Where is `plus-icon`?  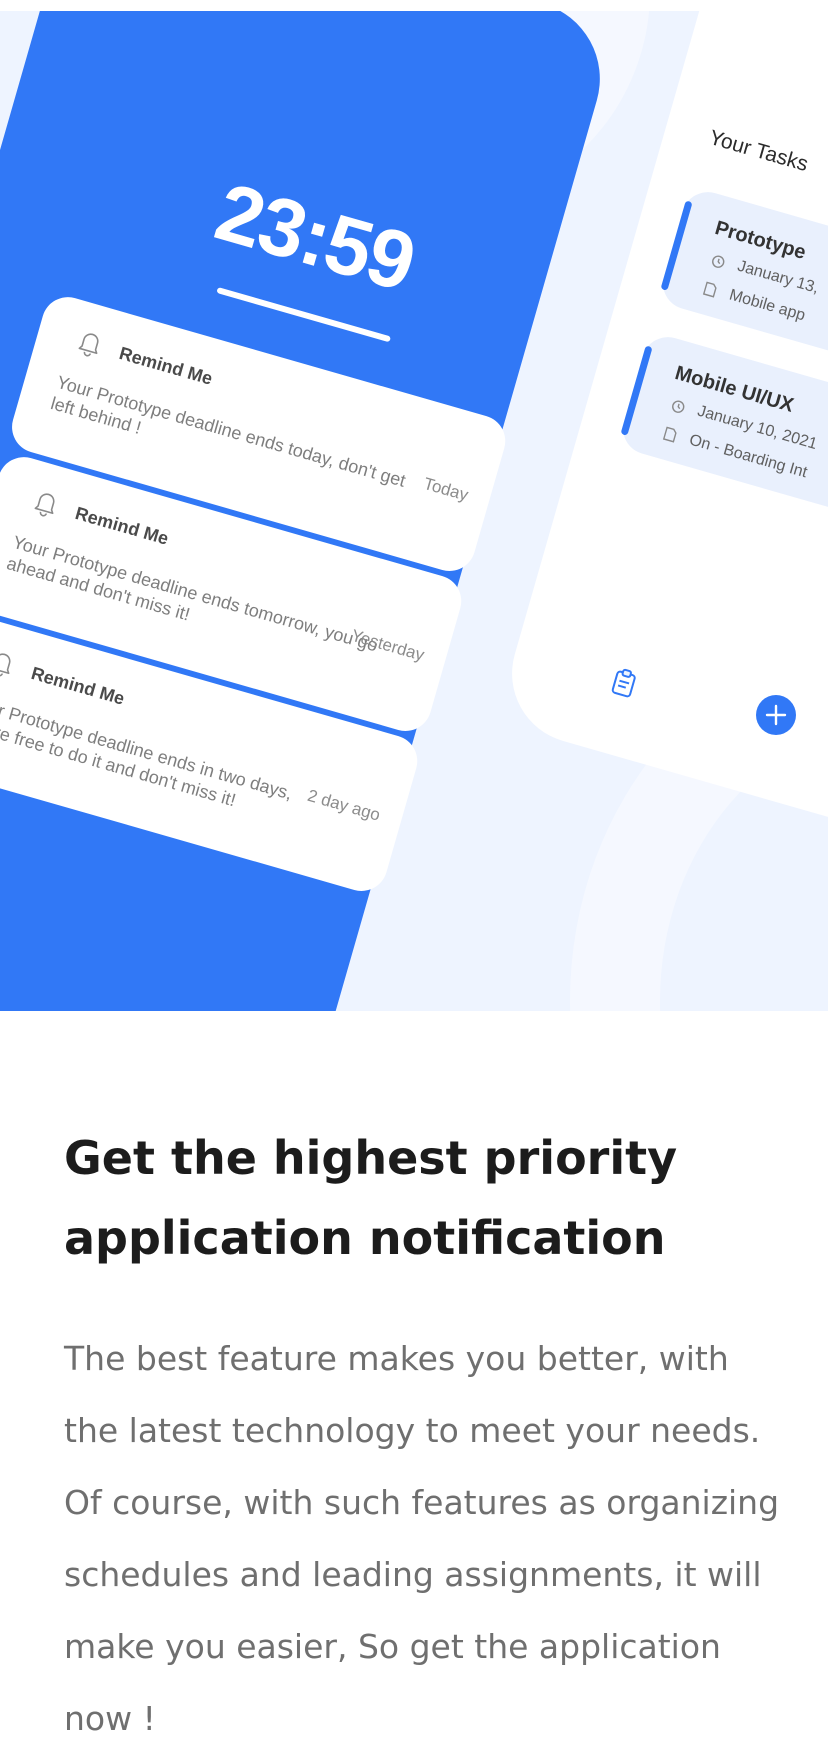
plus-icon is located at coordinates (776, 715).